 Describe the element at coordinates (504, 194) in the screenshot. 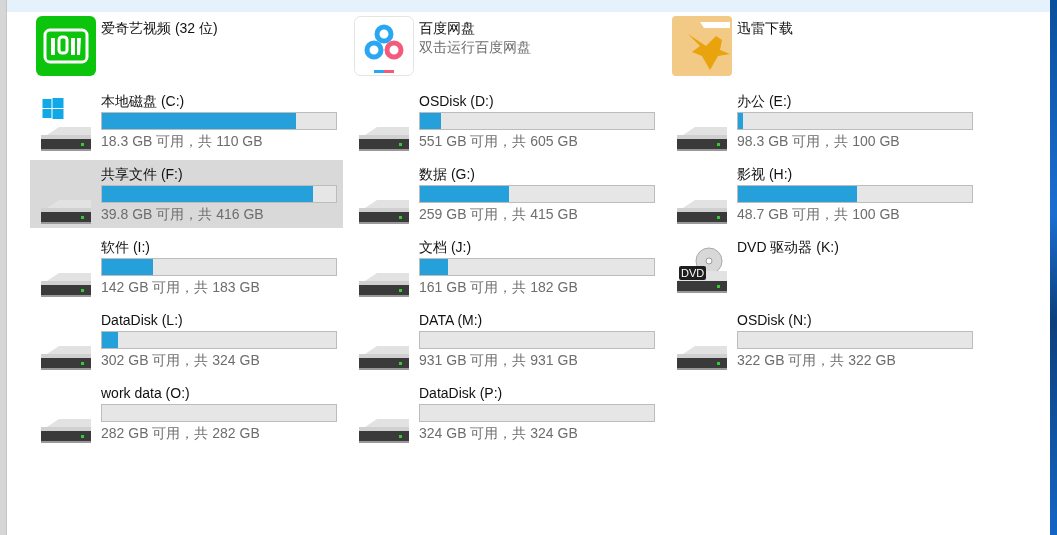

I see `drive-tile: 数据 (G:) 259 GB 可用，共 415 GB` at that location.